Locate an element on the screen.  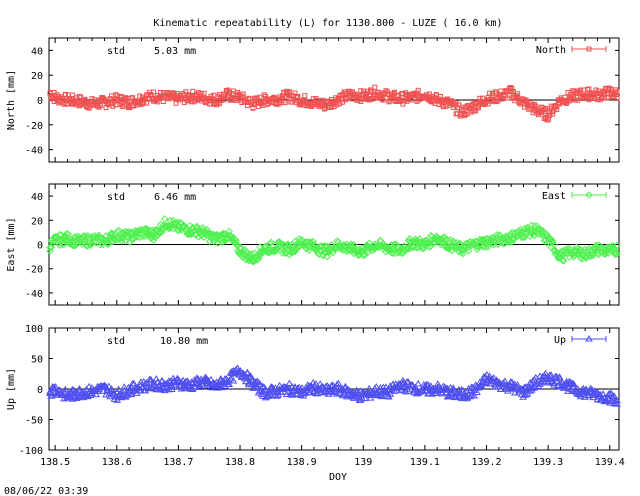
y-tick-label: 100 is located at coordinates (34, 329).